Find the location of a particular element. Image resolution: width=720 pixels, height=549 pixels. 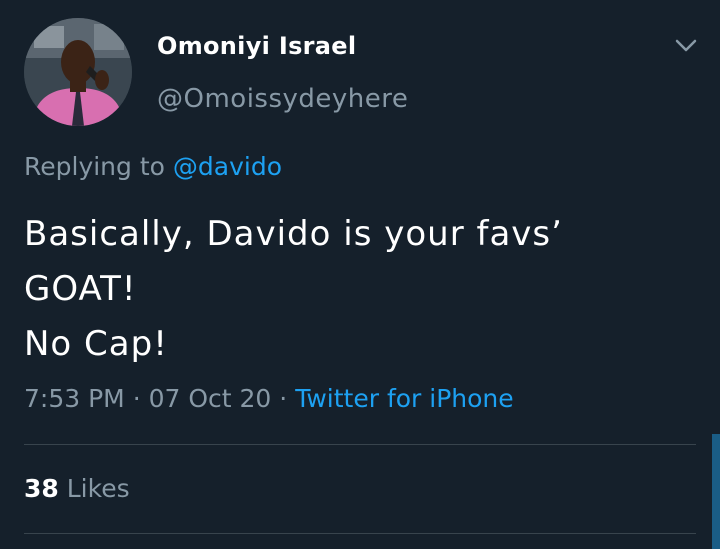

replying-to-label: Replying to is located at coordinates (94, 166).